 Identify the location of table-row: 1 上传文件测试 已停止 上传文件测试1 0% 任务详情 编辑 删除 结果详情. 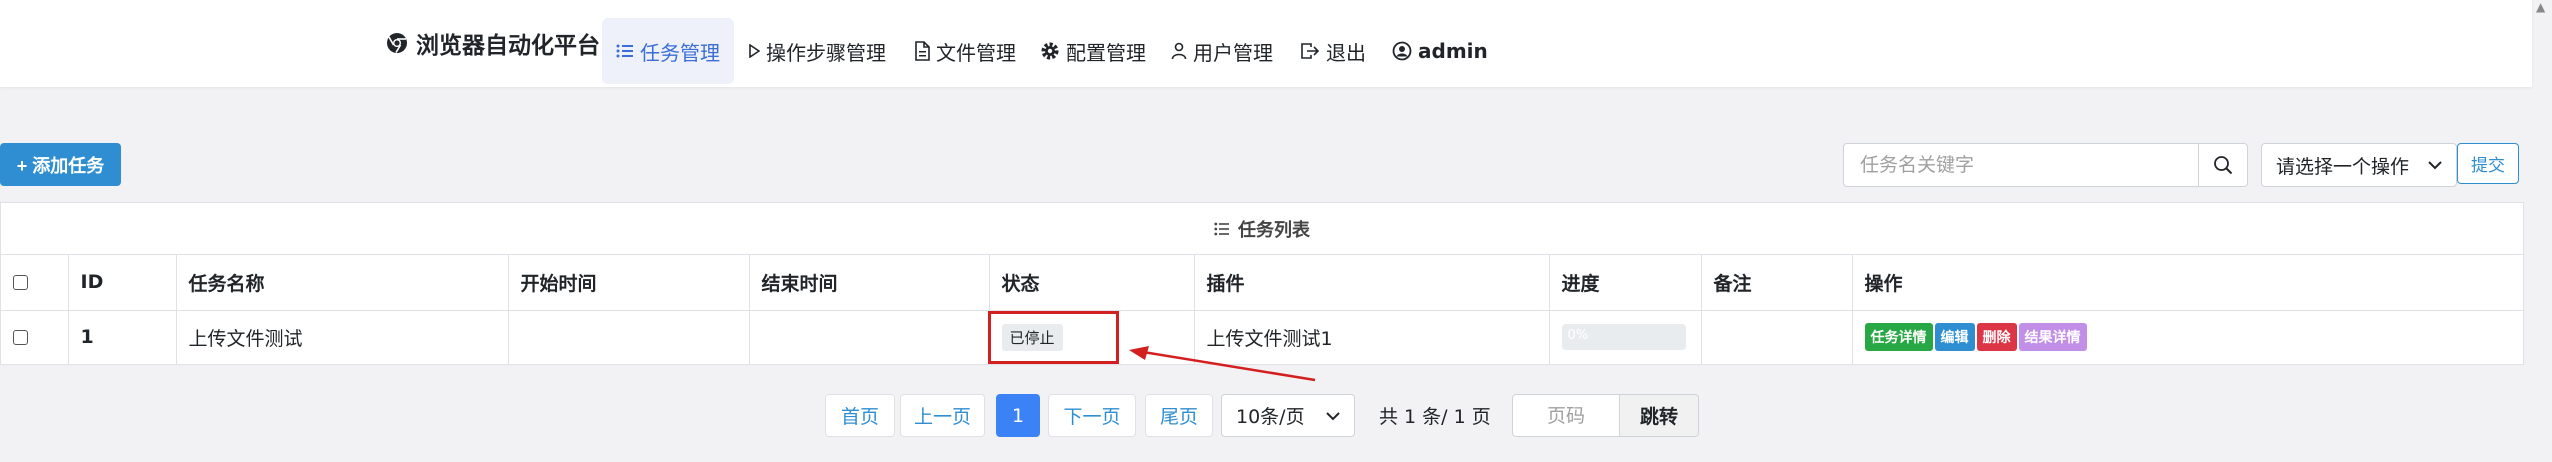
(1262, 337).